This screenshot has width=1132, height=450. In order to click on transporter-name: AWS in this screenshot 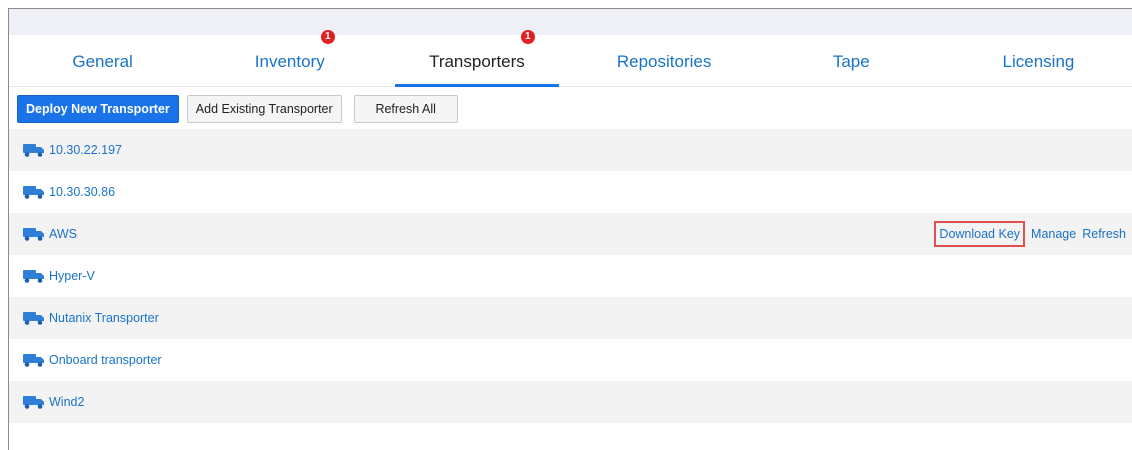, I will do `click(63, 234)`.